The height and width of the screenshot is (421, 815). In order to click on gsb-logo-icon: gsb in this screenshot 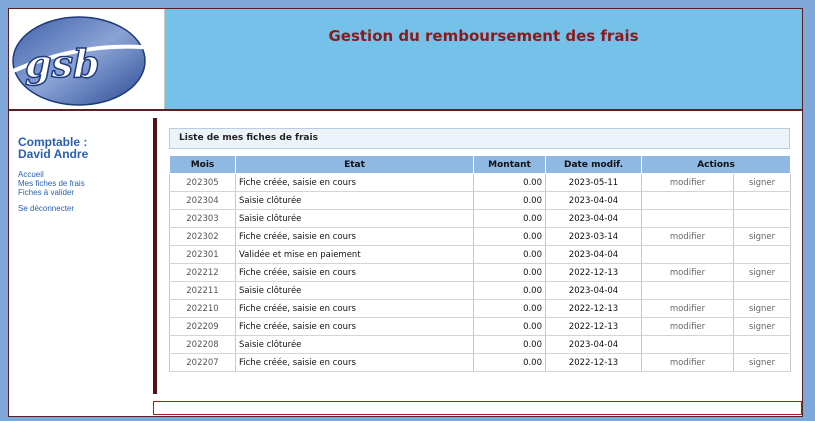, I will do `click(87, 61)`.